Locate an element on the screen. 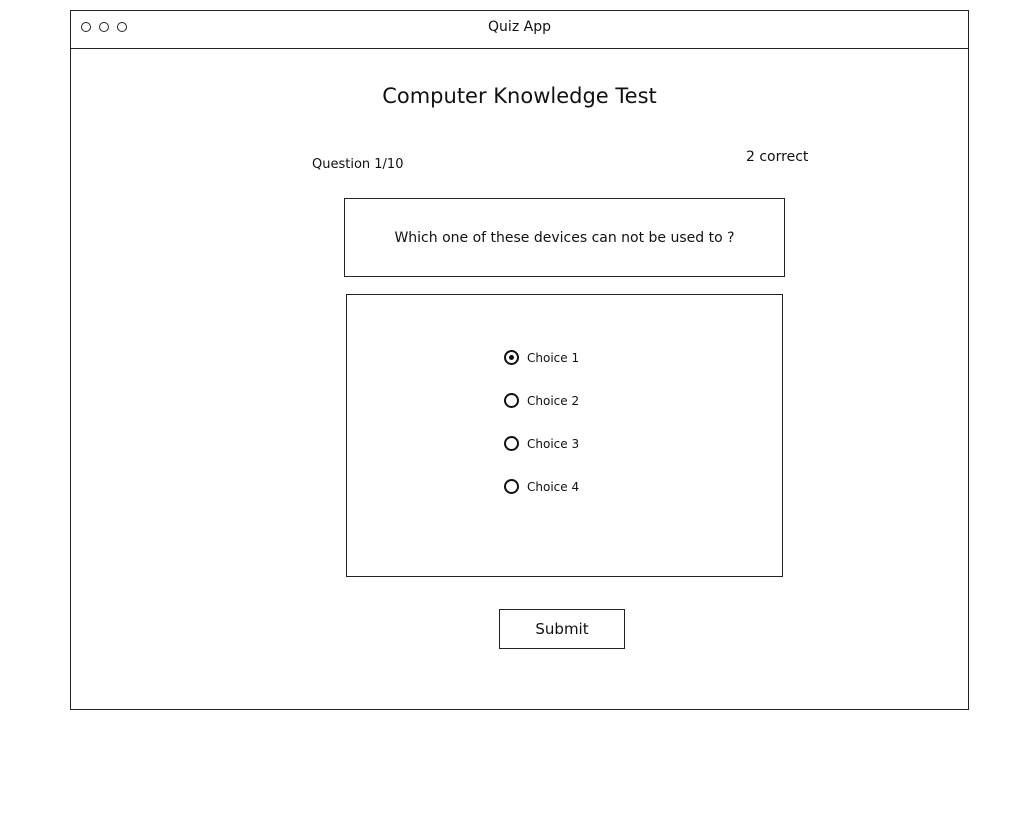 This screenshot has width=1021, height=821. choice-label: Choice 1 is located at coordinates (553, 357).